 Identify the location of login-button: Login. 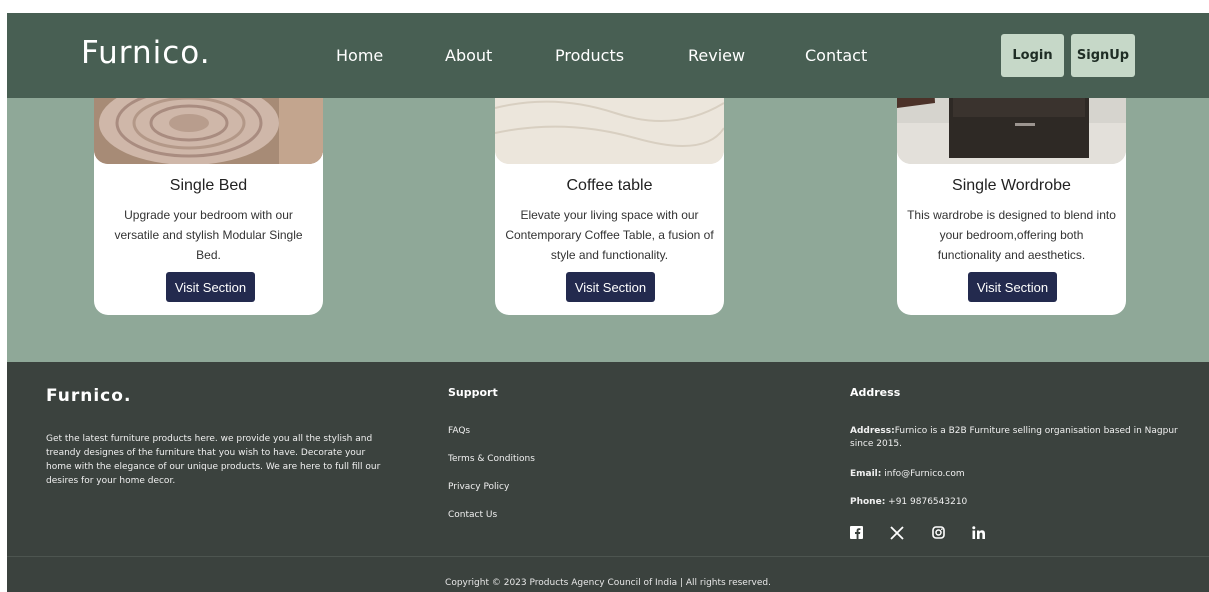
(1032, 55).